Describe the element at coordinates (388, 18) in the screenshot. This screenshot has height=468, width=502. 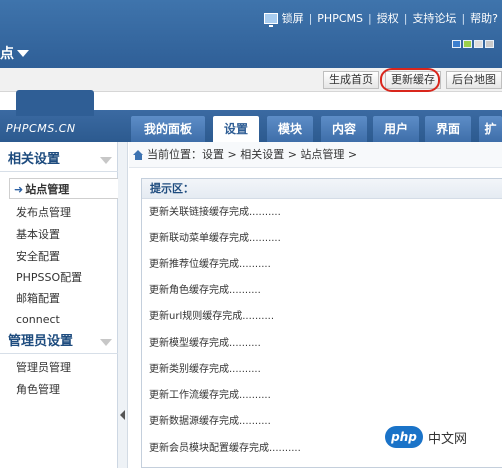
I see `license-link: 授权` at that location.